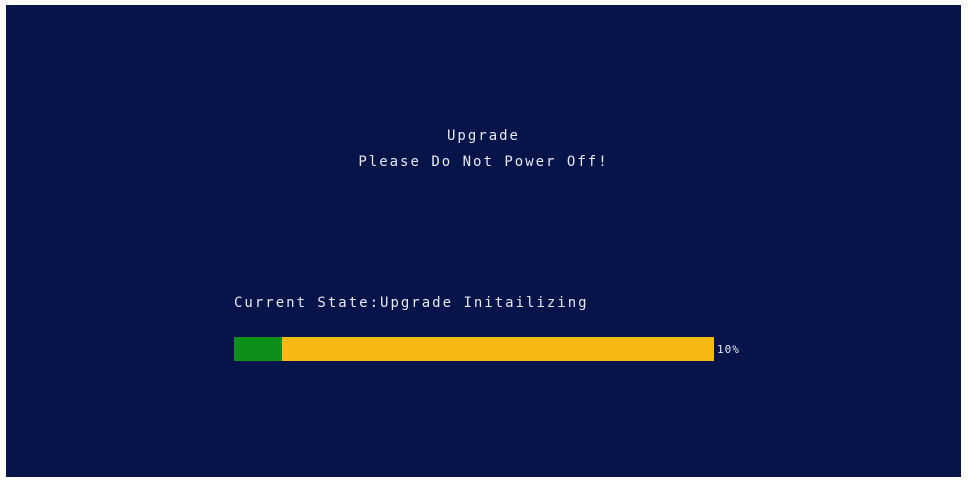  I want to click on current-state-value: Upgrade Initailizing, so click(484, 303).